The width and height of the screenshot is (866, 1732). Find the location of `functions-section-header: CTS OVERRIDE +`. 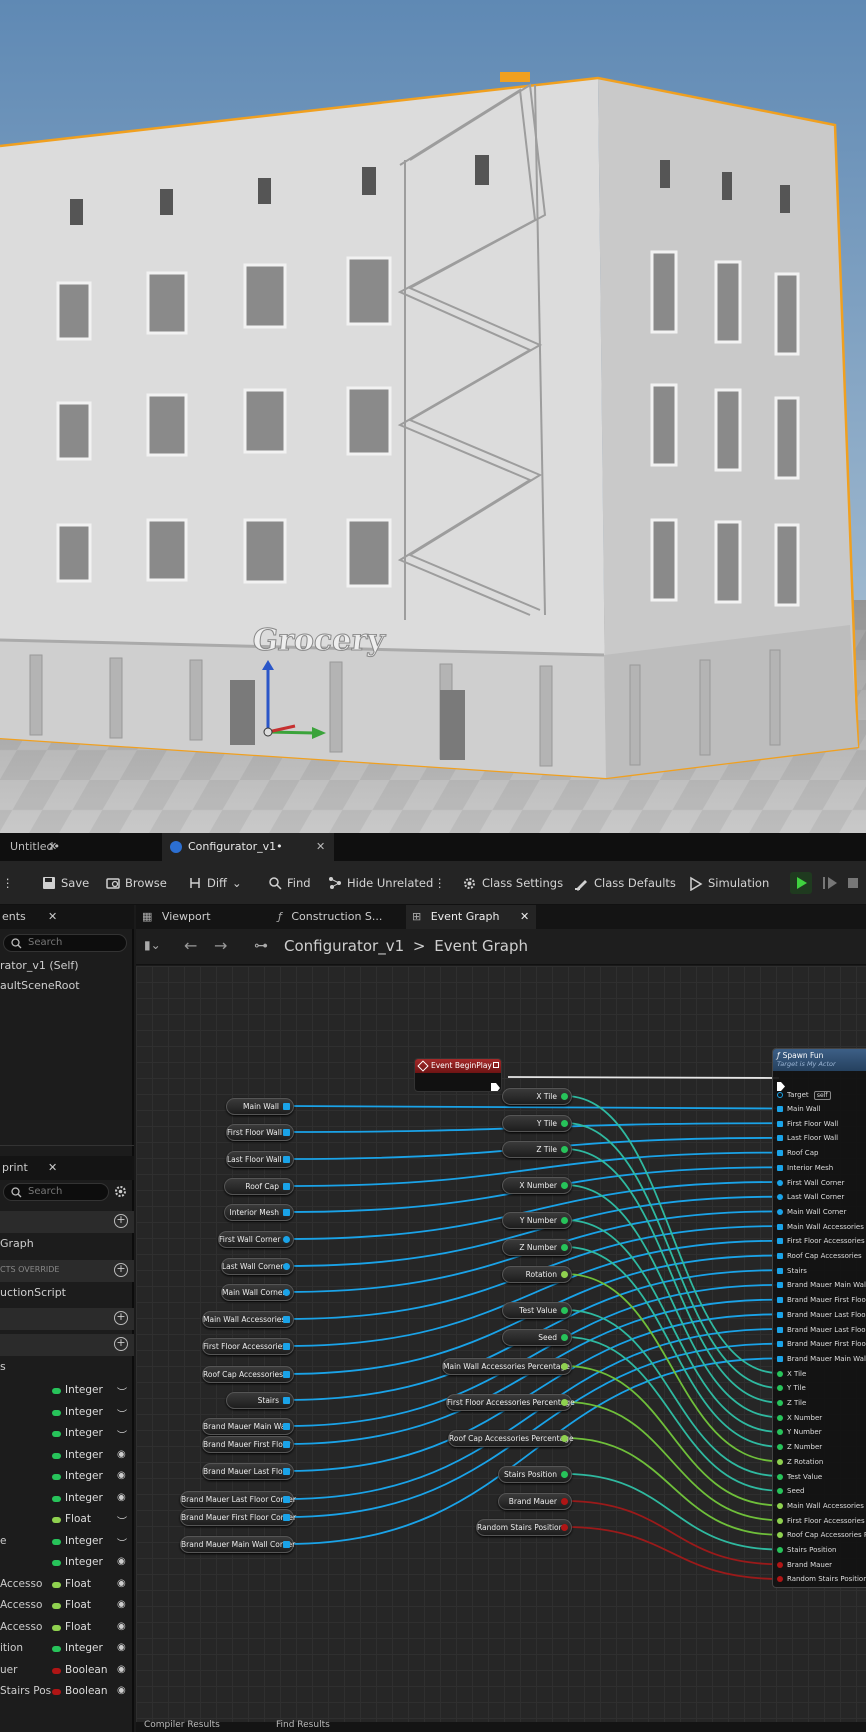

functions-section-header: CTS OVERRIDE + is located at coordinates (67, 1271).